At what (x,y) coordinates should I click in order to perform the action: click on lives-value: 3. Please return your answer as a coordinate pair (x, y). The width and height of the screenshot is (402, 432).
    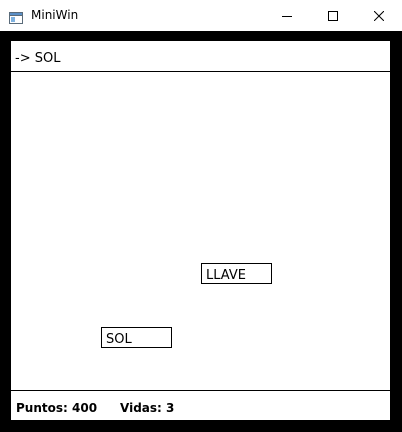
    Looking at the image, I should click on (170, 408).